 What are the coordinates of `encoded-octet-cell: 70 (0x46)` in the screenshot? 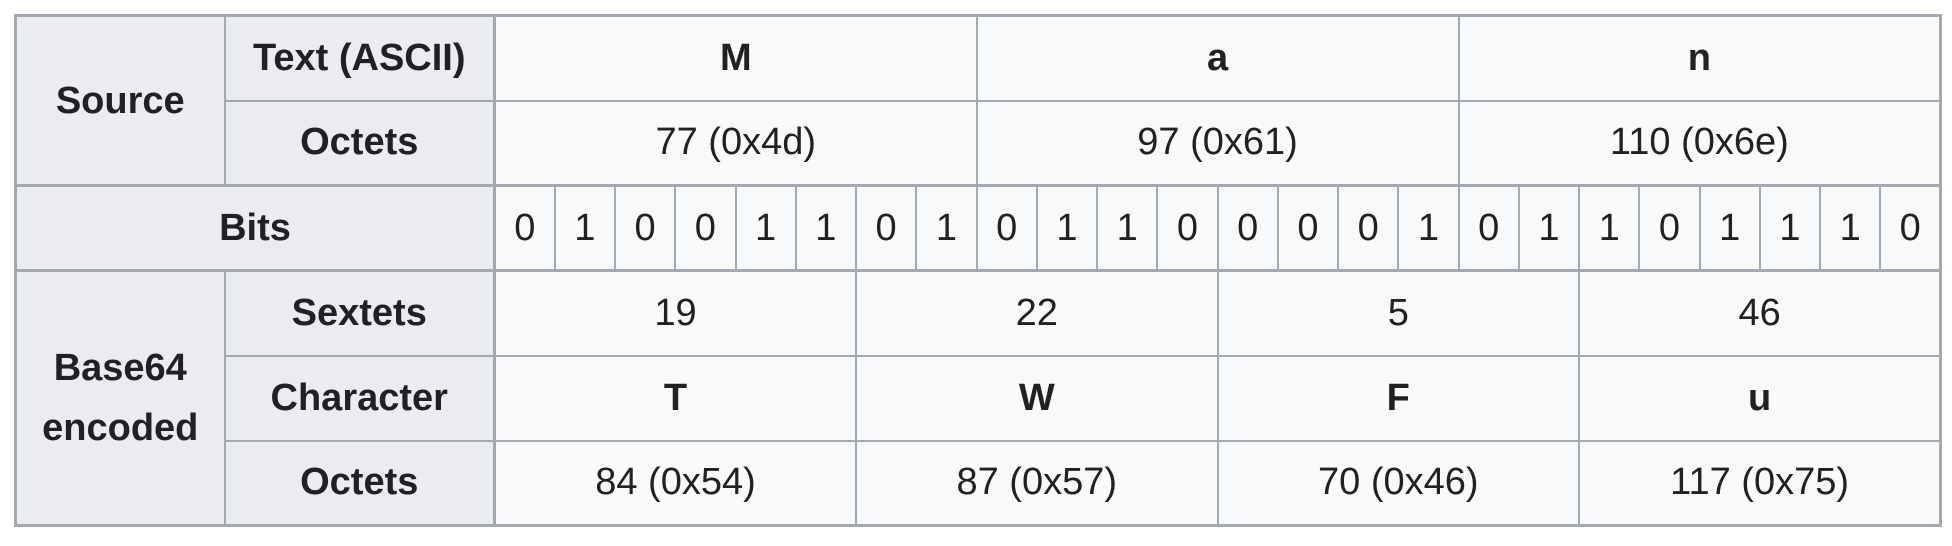 It's located at (1398, 483).